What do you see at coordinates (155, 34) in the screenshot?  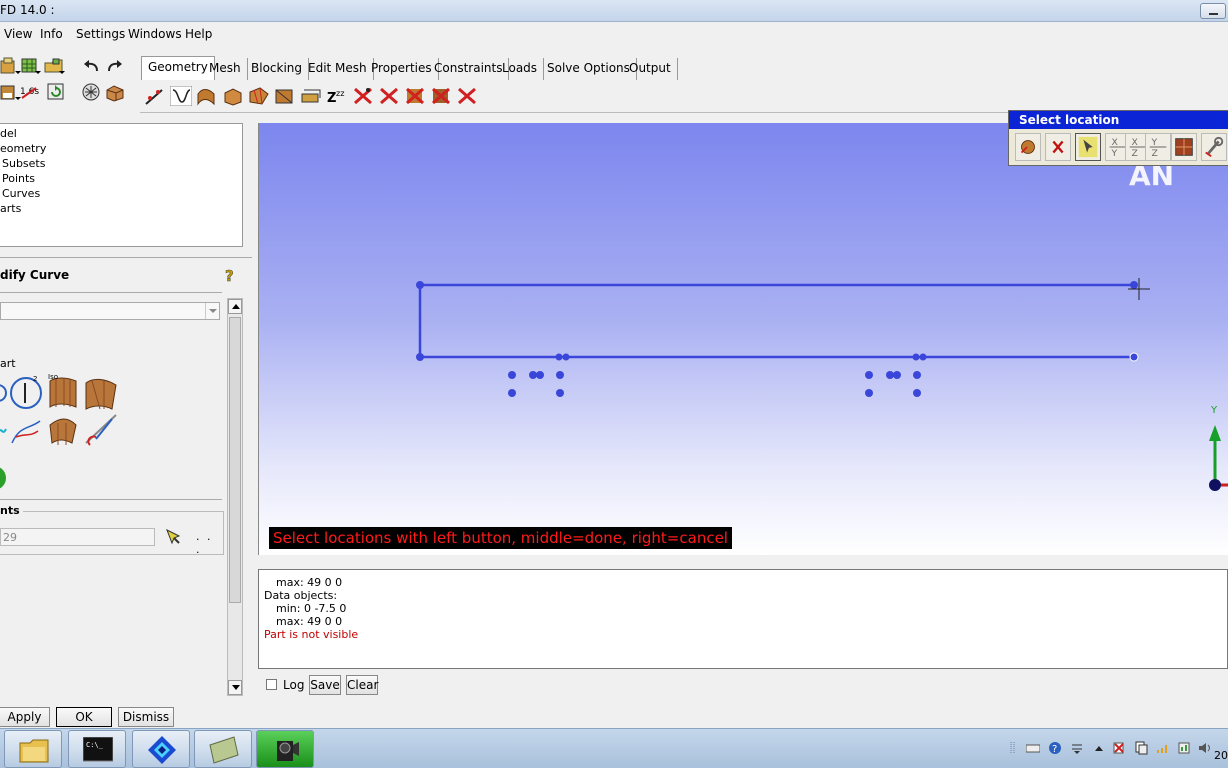 I see `menu-windows: Windows` at bounding box center [155, 34].